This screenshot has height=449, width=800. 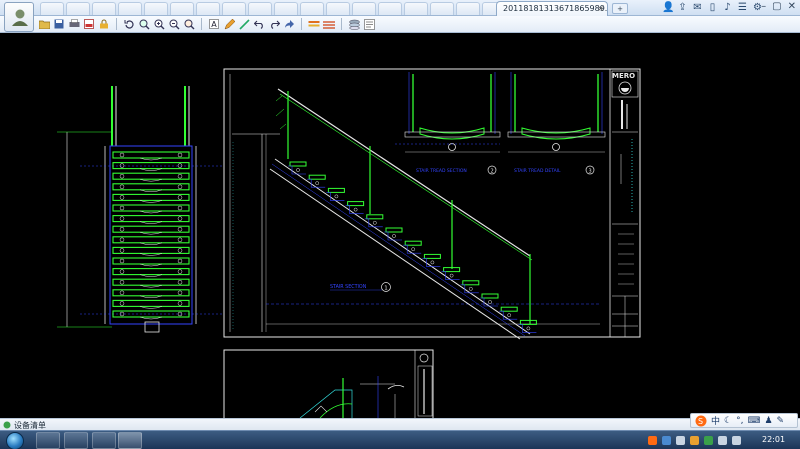 What do you see at coordinates (537, 171) in the screenshot?
I see `tread-detail-label: STAIR TREAD DETAIL` at bounding box center [537, 171].